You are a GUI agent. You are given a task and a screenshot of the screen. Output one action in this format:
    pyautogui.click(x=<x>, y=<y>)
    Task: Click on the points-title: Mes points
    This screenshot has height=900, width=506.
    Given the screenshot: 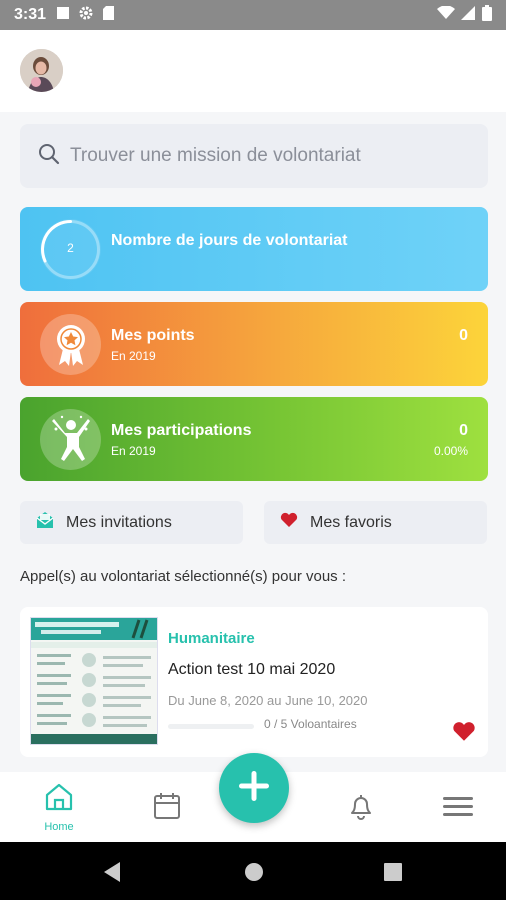 What is the action you would take?
    pyautogui.click(x=153, y=335)
    